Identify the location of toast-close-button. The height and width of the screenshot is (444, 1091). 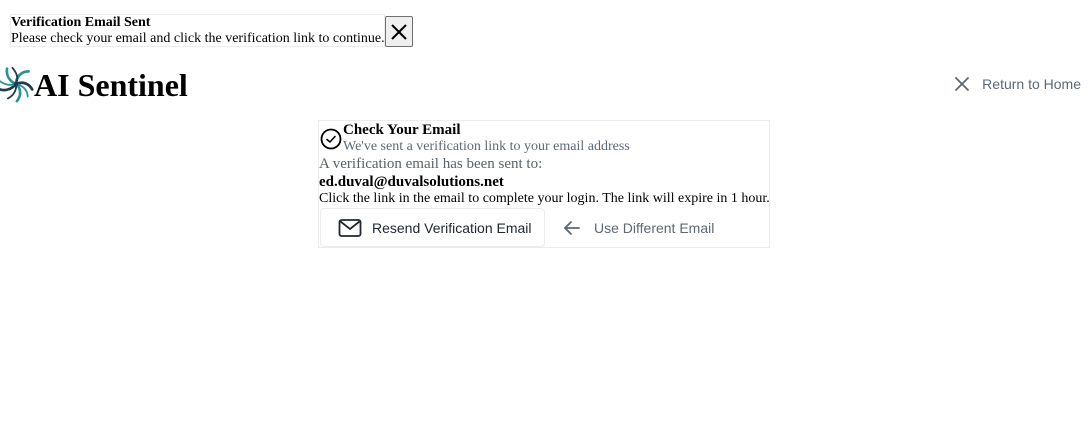
(399, 31).